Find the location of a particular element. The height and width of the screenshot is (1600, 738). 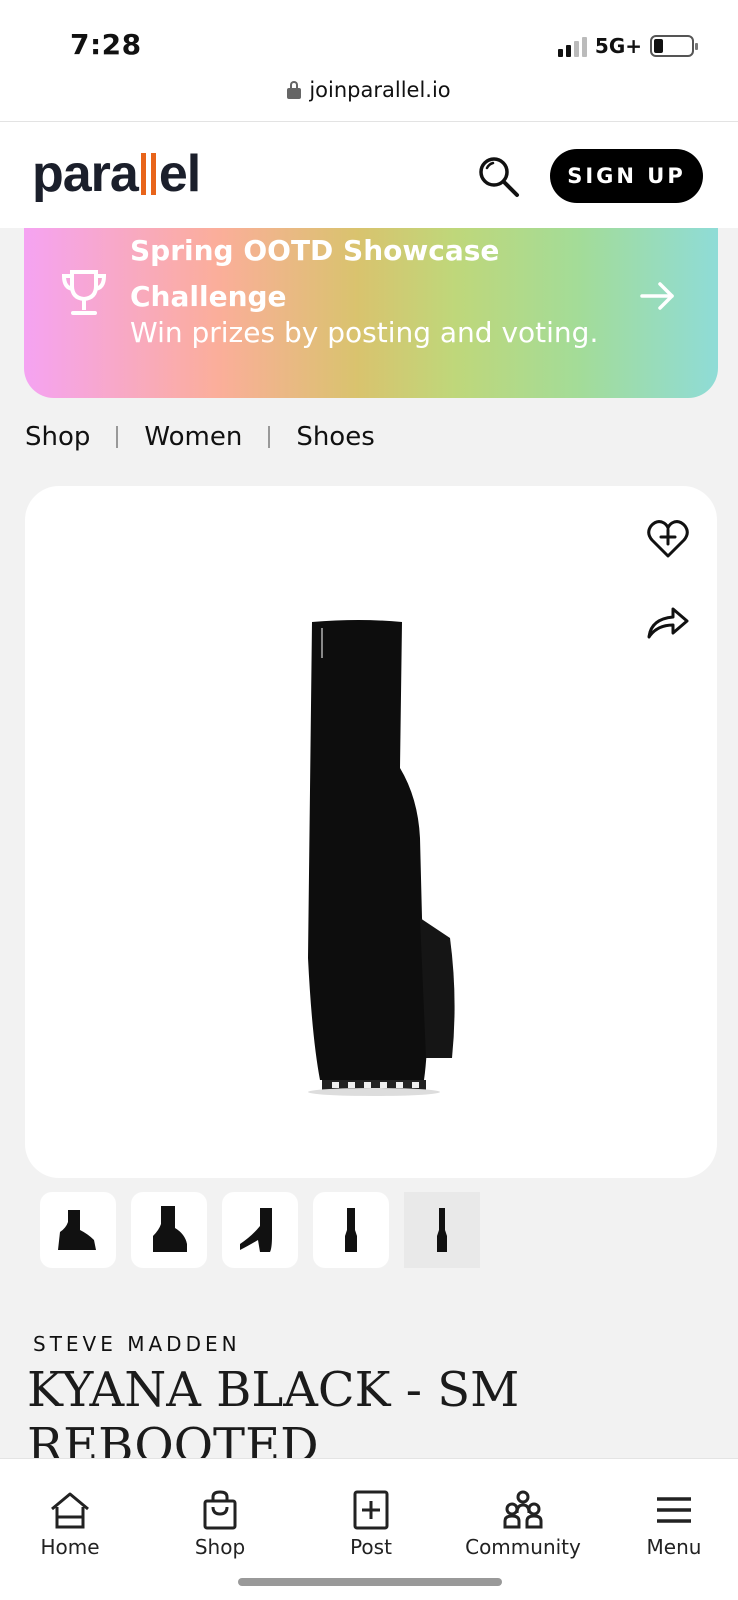

breadcrumb-women: Women is located at coordinates (193, 437).